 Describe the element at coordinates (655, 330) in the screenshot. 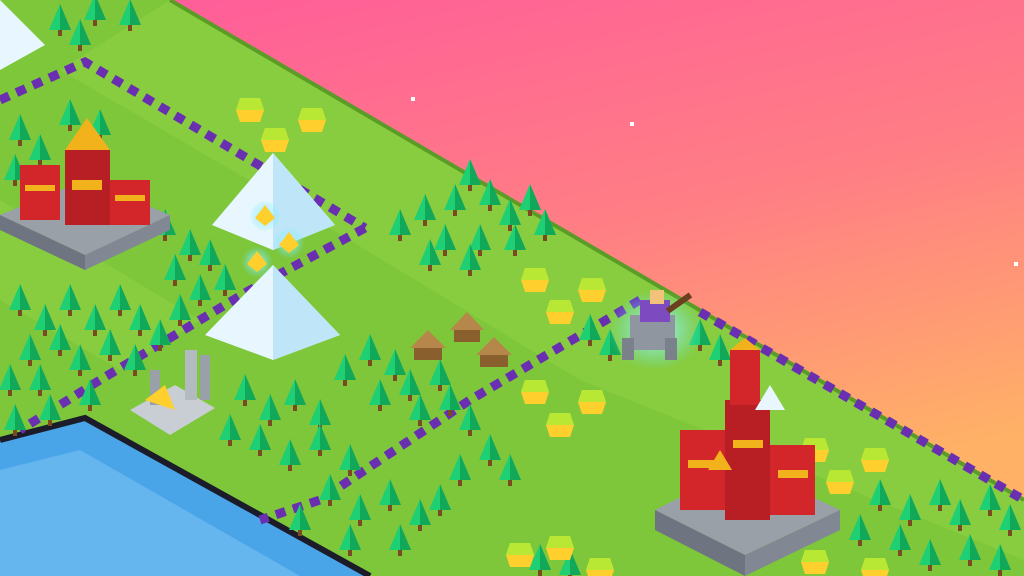

I see `elephant-rider-unit` at that location.